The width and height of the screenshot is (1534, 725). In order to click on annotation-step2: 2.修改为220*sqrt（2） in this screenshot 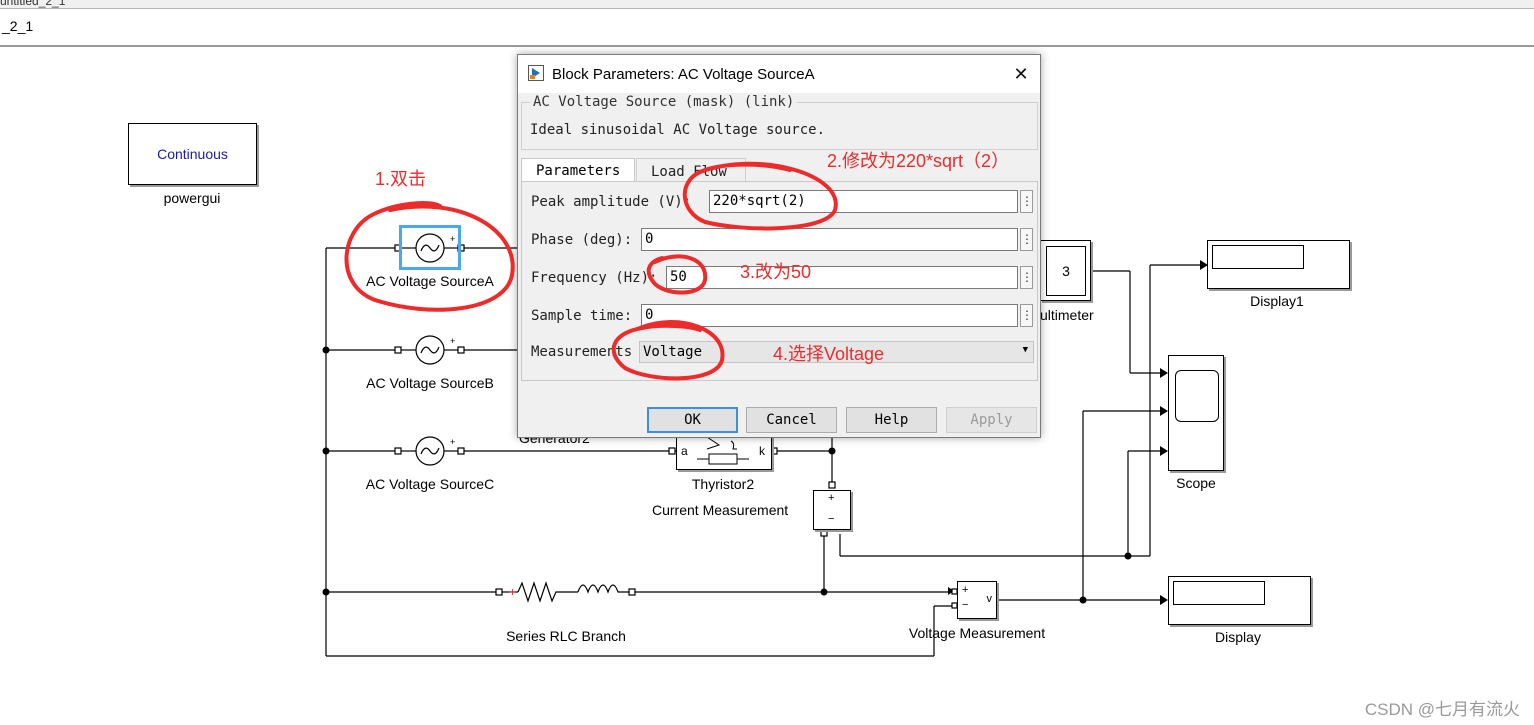, I will do `click(918, 161)`.